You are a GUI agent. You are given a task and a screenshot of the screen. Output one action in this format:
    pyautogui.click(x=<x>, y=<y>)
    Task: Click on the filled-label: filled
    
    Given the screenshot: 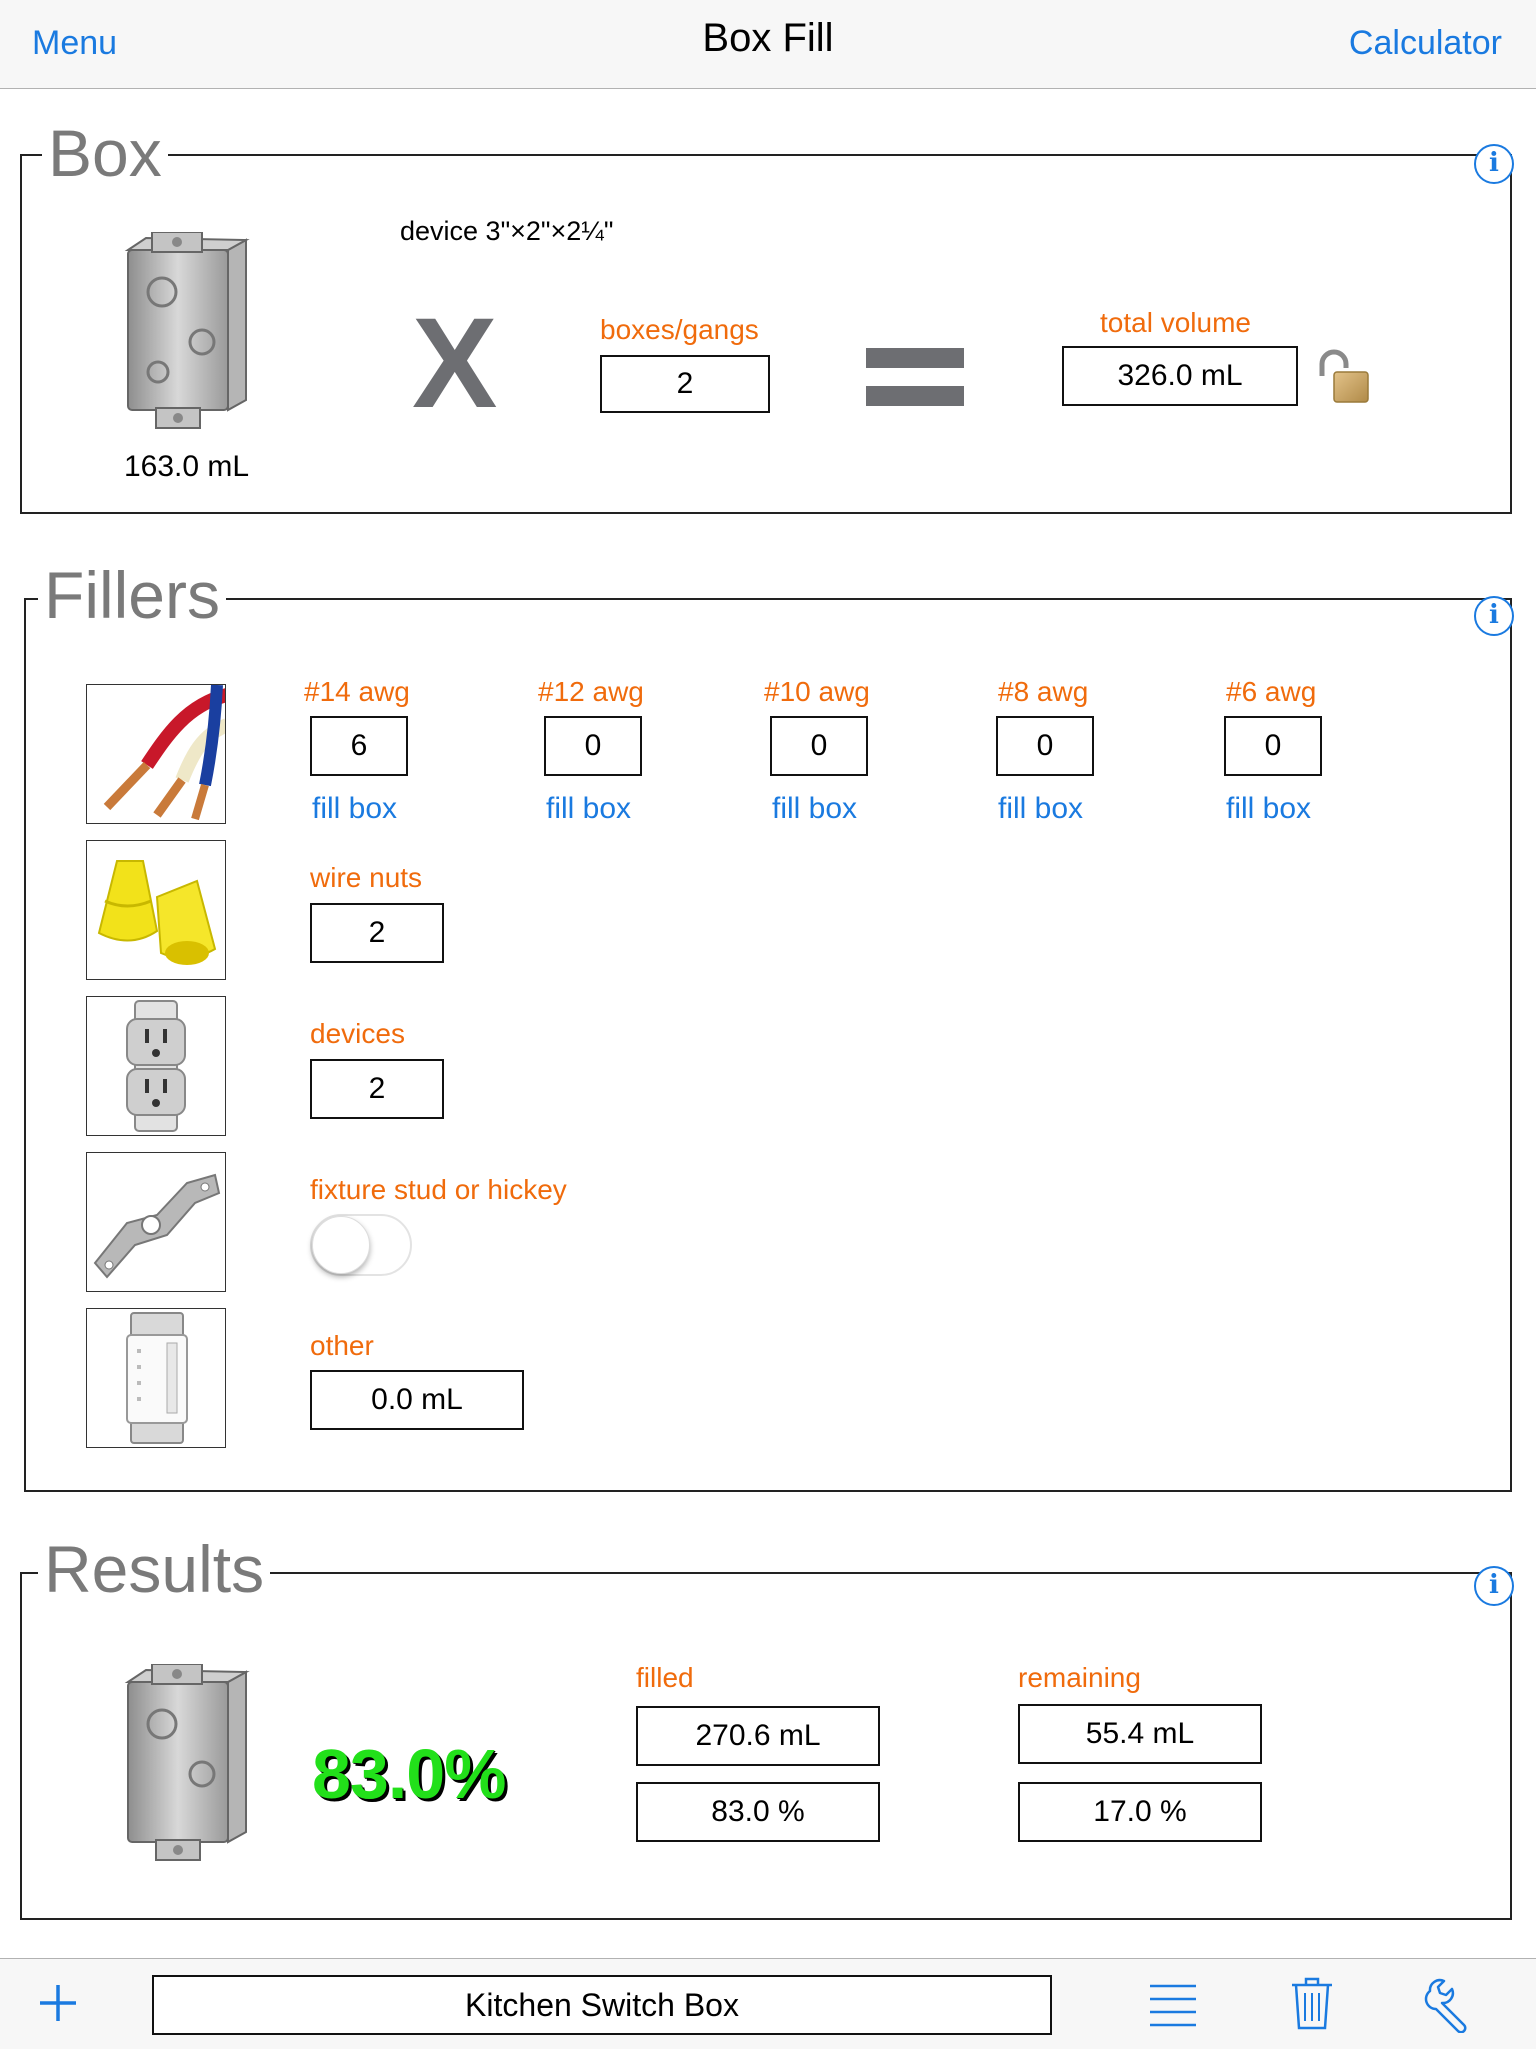 What is the action you would take?
    pyautogui.click(x=665, y=1677)
    